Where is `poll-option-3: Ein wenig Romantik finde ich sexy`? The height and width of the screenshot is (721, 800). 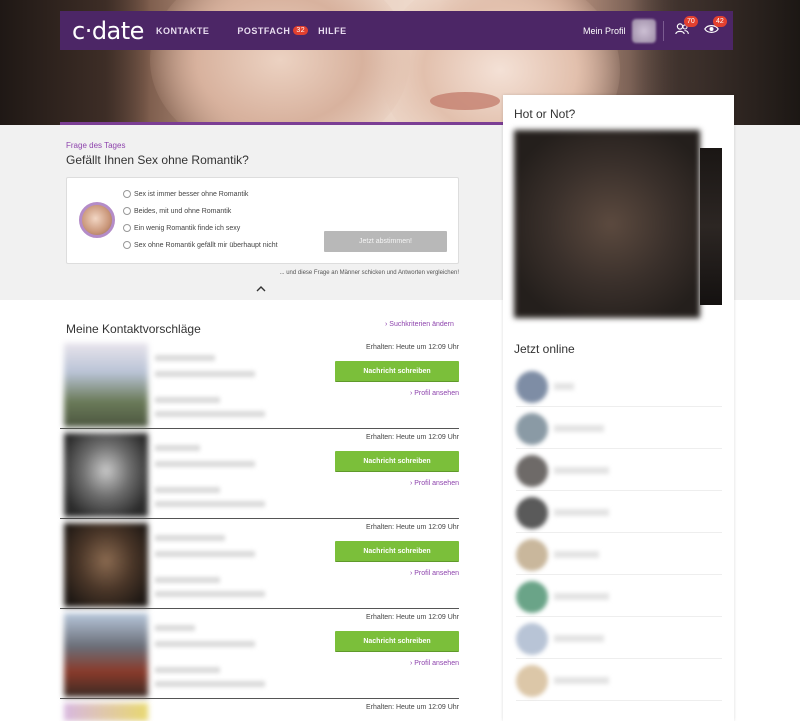 poll-option-3: Ein wenig Romantik finde ich sexy is located at coordinates (181, 228).